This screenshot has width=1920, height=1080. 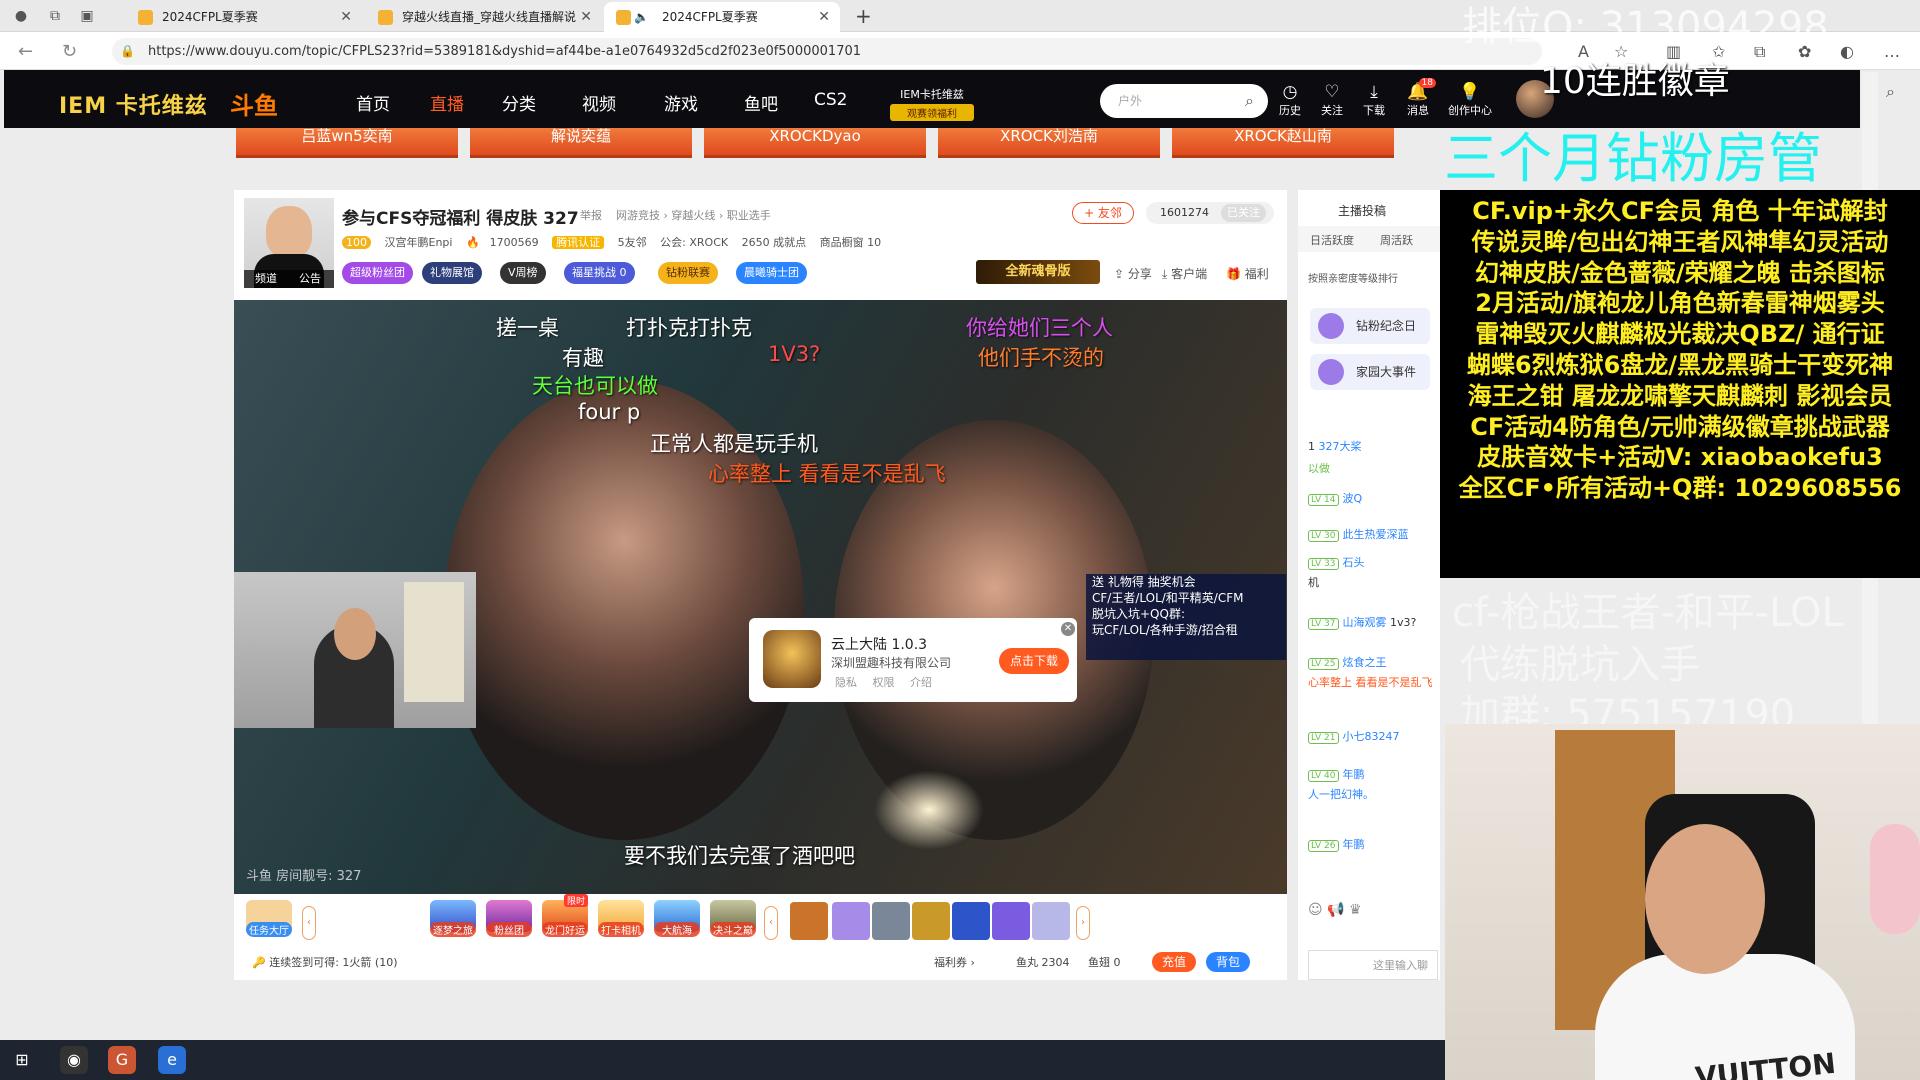 What do you see at coordinates (453, 918) in the screenshot?
I see `gift-dream: 逐梦之旅` at bounding box center [453, 918].